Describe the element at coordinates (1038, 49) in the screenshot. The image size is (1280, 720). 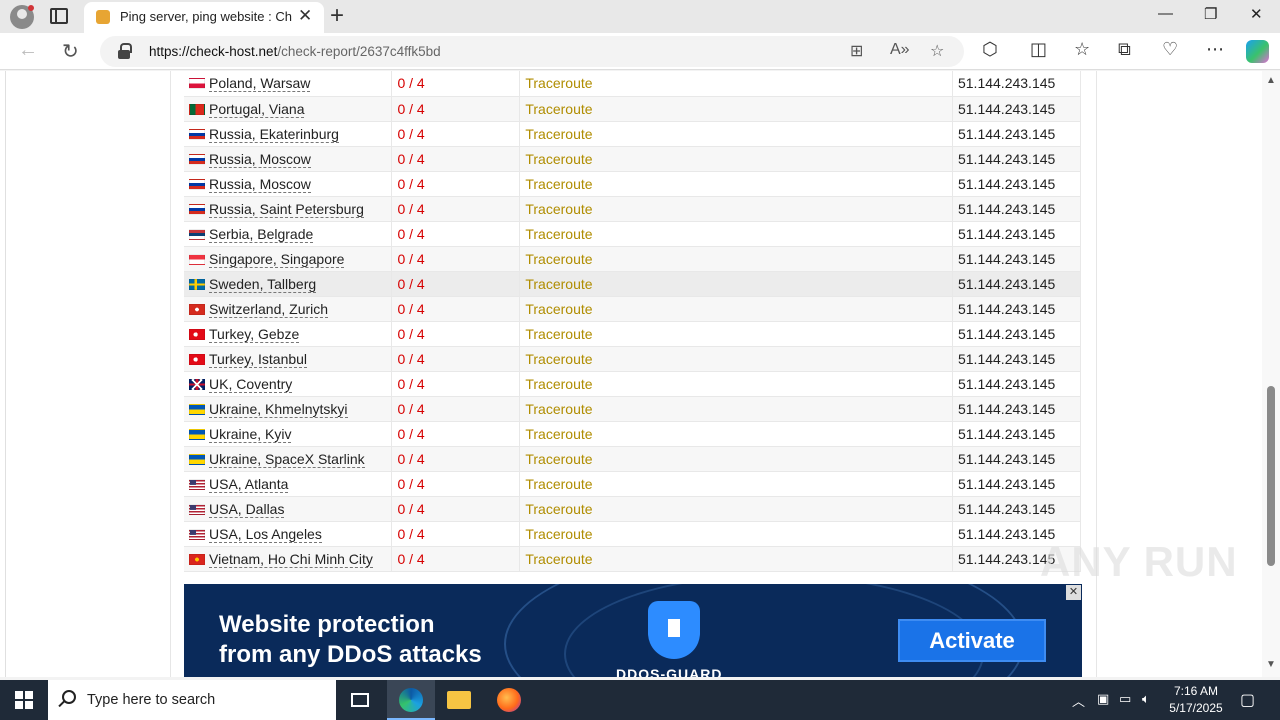
I see `split-screen-icon: ◫` at that location.